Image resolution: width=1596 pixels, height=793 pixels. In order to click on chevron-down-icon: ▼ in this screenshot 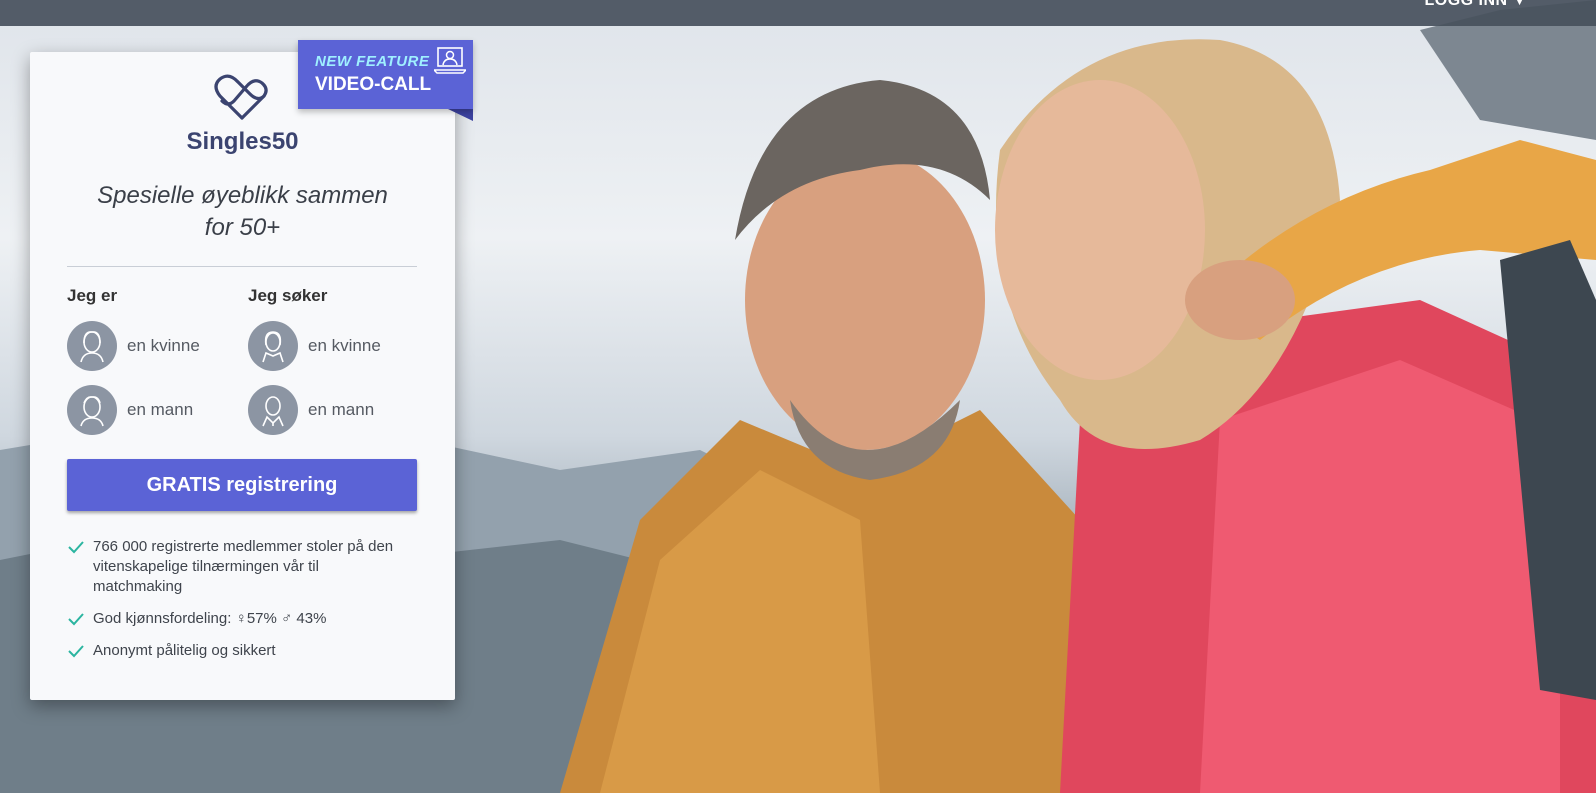, I will do `click(1519, 4)`.